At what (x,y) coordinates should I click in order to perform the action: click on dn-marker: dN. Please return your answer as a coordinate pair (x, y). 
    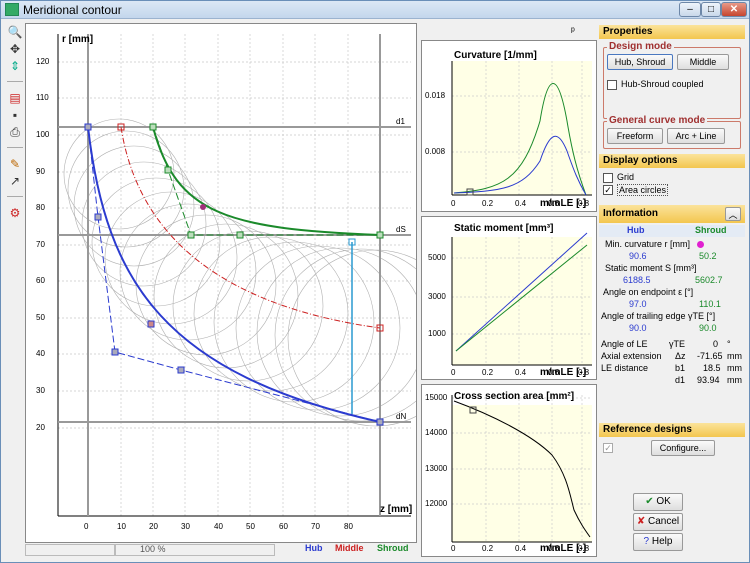
    Looking at the image, I should click on (401, 416).